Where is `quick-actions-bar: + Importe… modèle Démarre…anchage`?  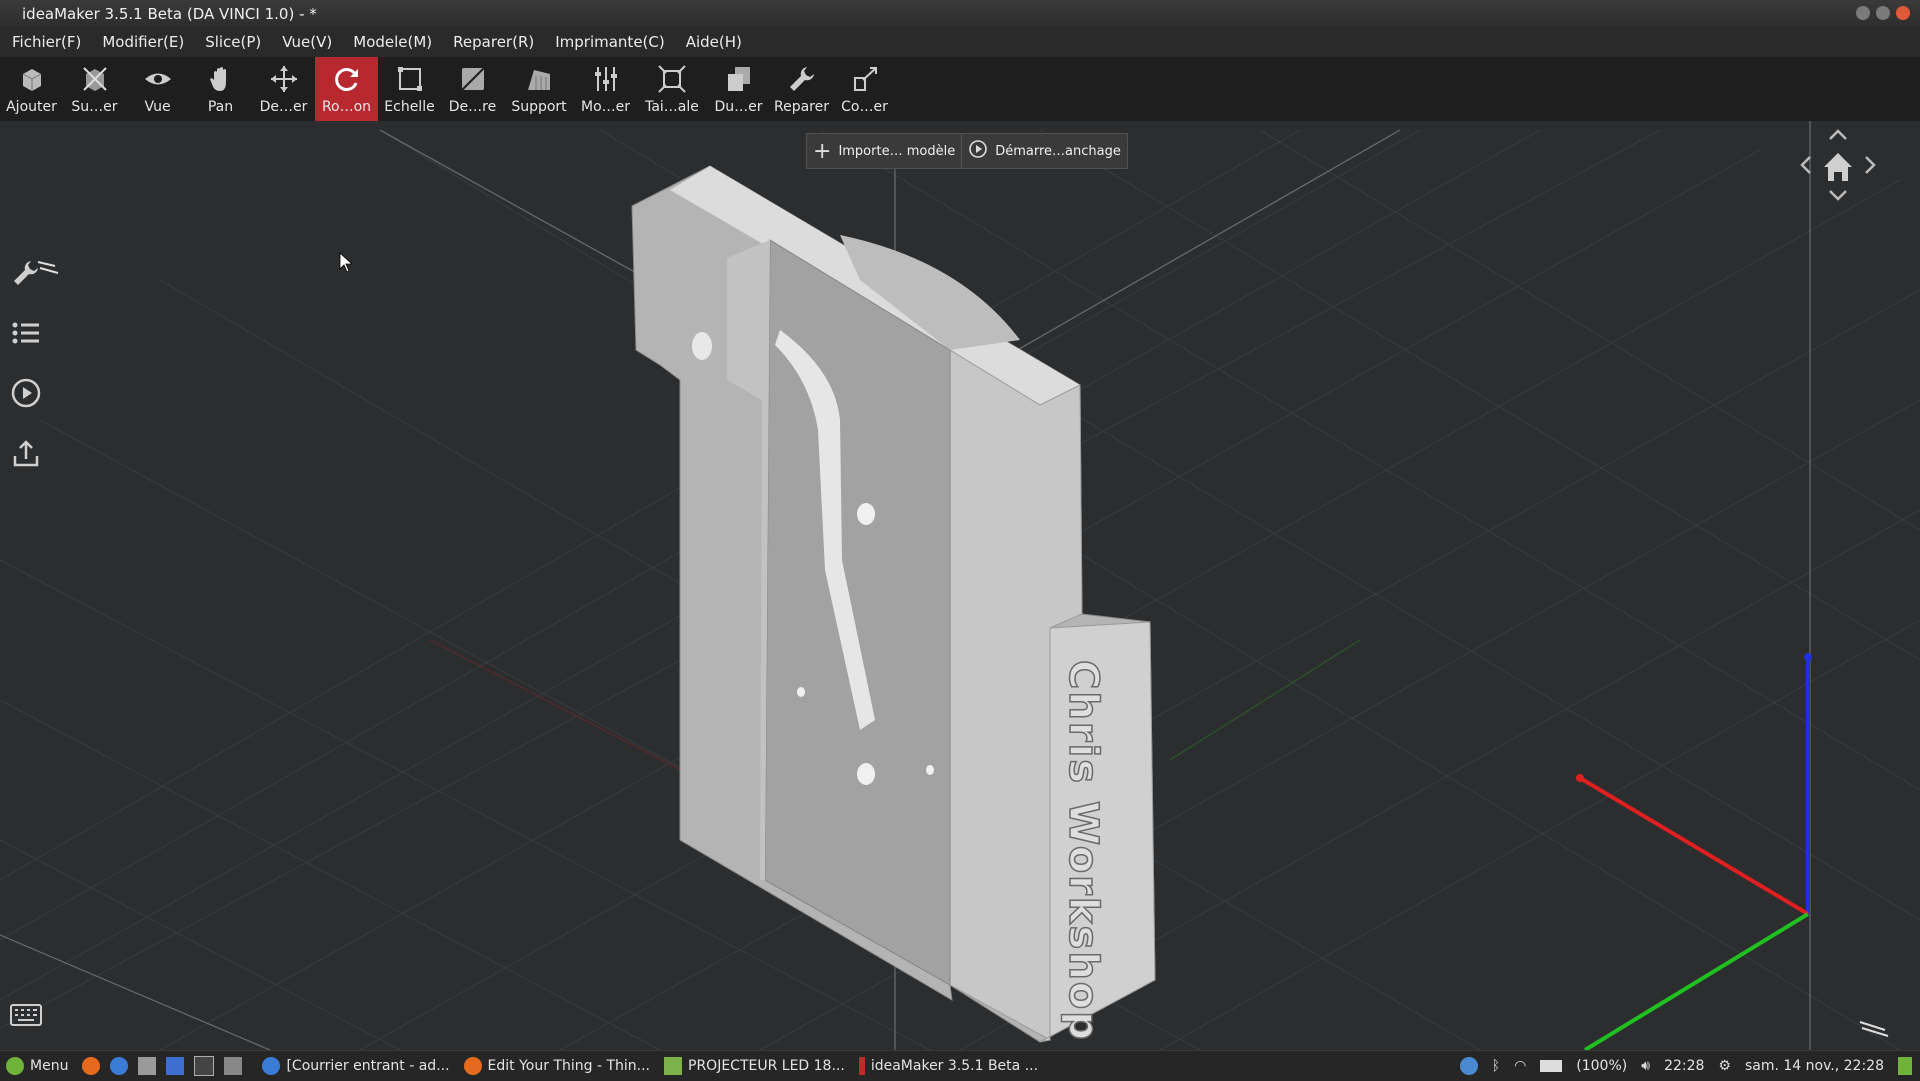 quick-actions-bar: + Importe… modèle Démarre…anchage is located at coordinates (967, 151).